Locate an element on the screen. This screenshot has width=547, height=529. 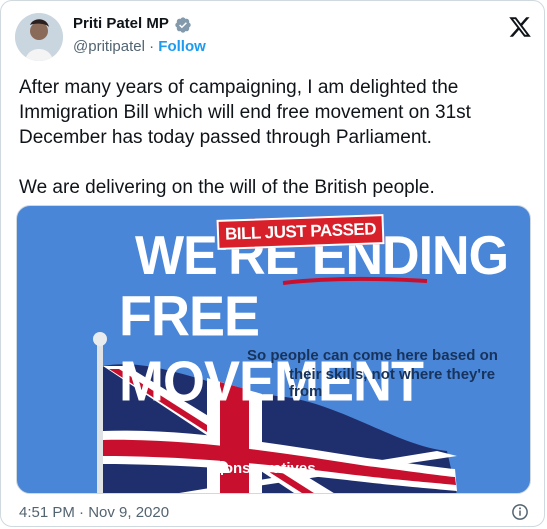
author-handle: @pritipatel is located at coordinates (109, 46).